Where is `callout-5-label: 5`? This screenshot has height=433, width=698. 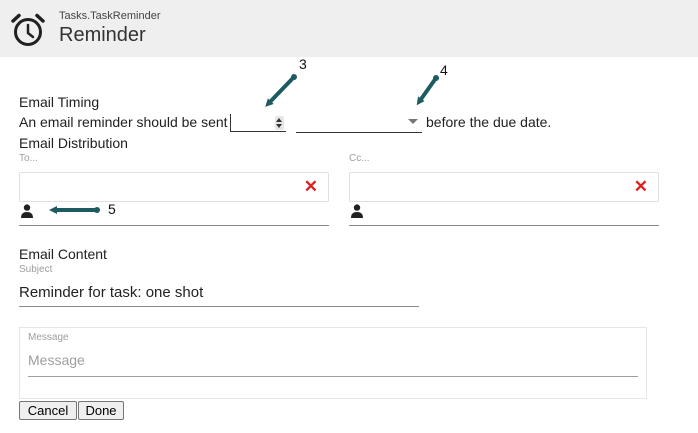 callout-5-label: 5 is located at coordinates (112, 209).